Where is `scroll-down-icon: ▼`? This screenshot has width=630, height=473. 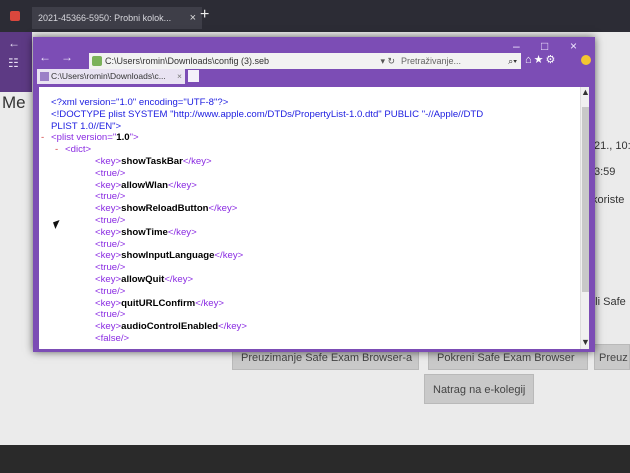 scroll-down-icon: ▼ is located at coordinates (585, 342).